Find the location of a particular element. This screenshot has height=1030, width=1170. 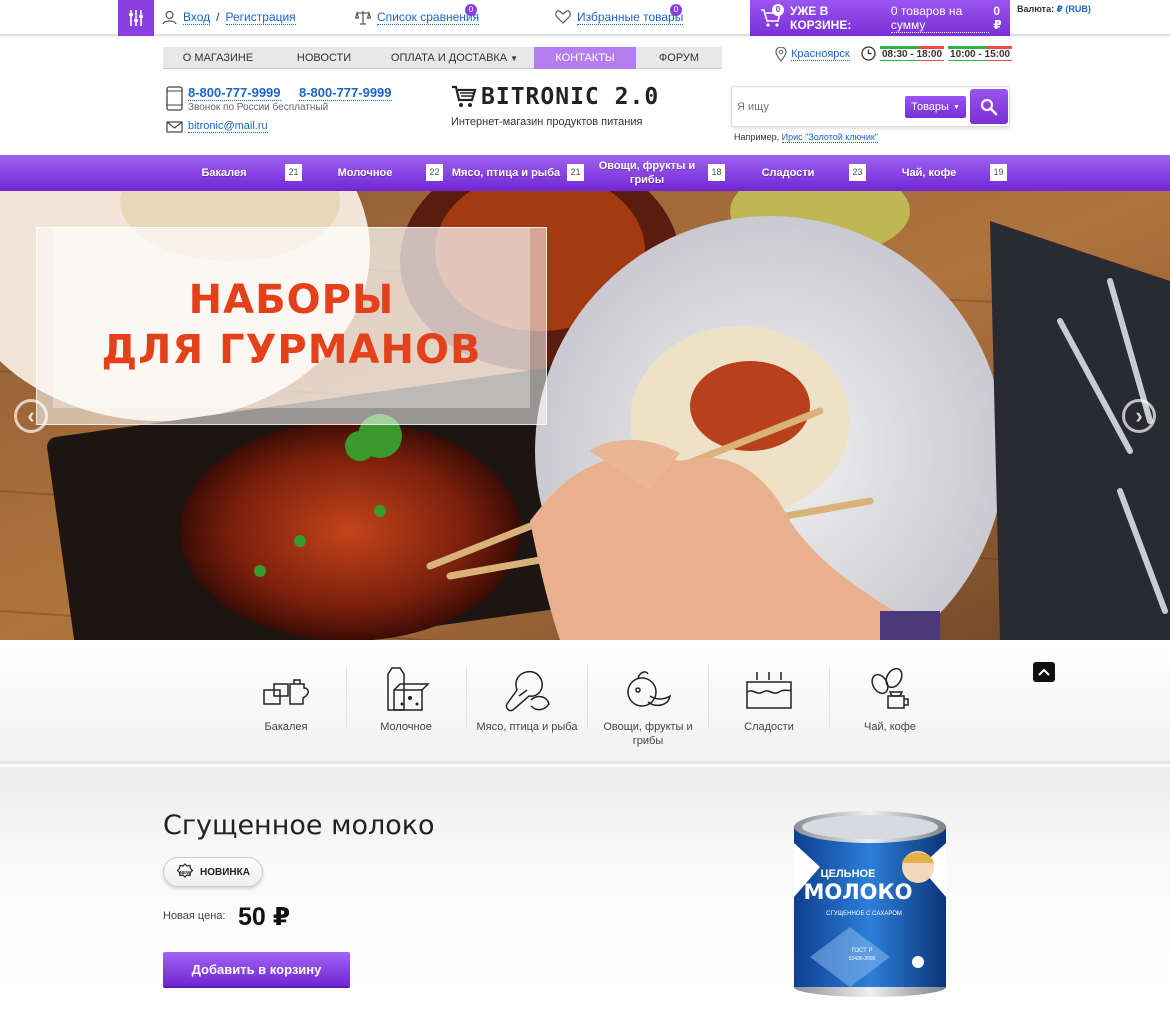

currency-value: ₽ (RUB) is located at coordinates (1074, 9).